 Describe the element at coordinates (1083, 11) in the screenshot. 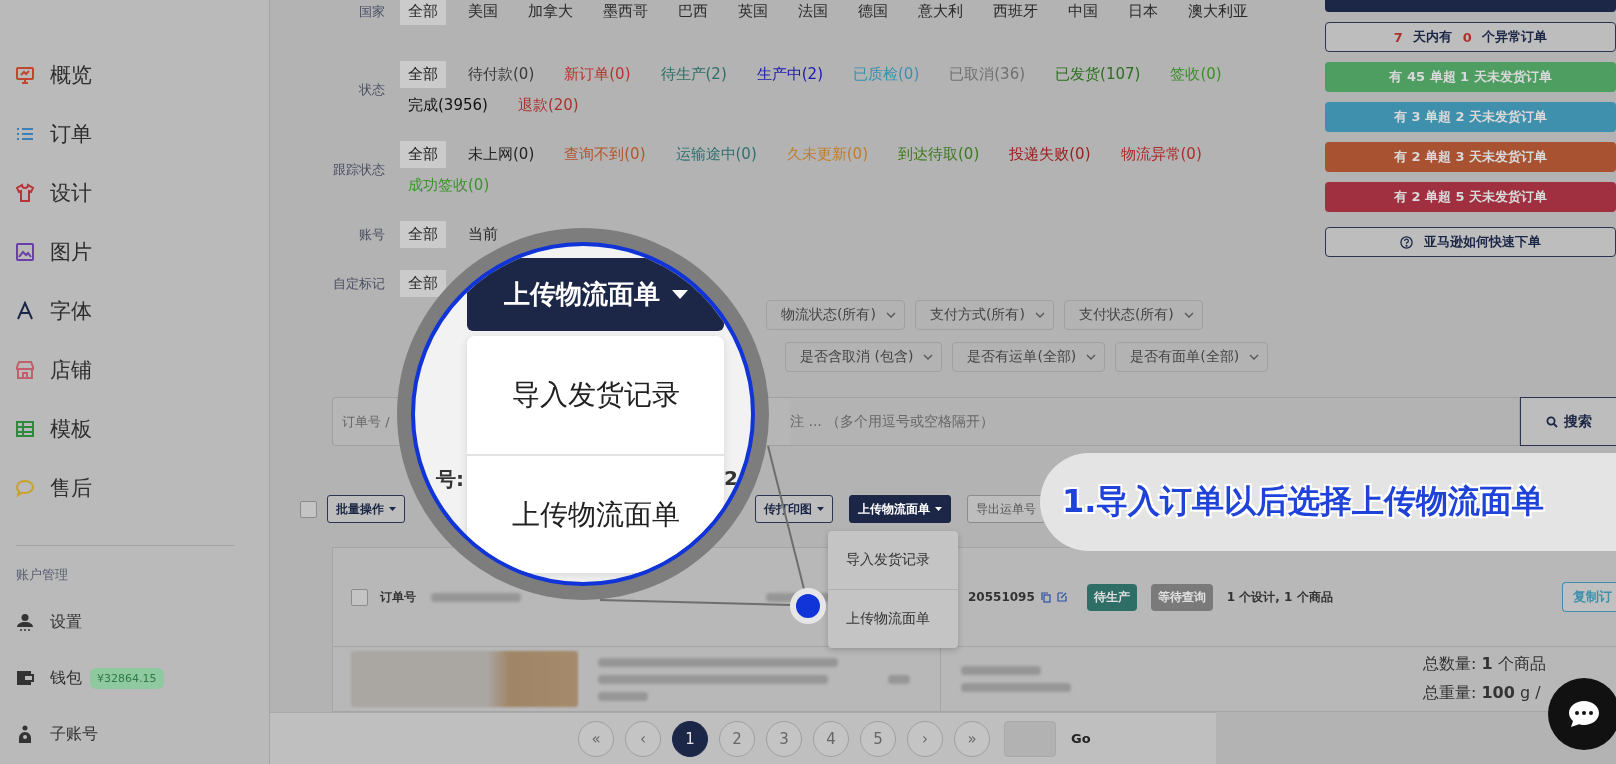

I see `filter-option: 中国` at that location.